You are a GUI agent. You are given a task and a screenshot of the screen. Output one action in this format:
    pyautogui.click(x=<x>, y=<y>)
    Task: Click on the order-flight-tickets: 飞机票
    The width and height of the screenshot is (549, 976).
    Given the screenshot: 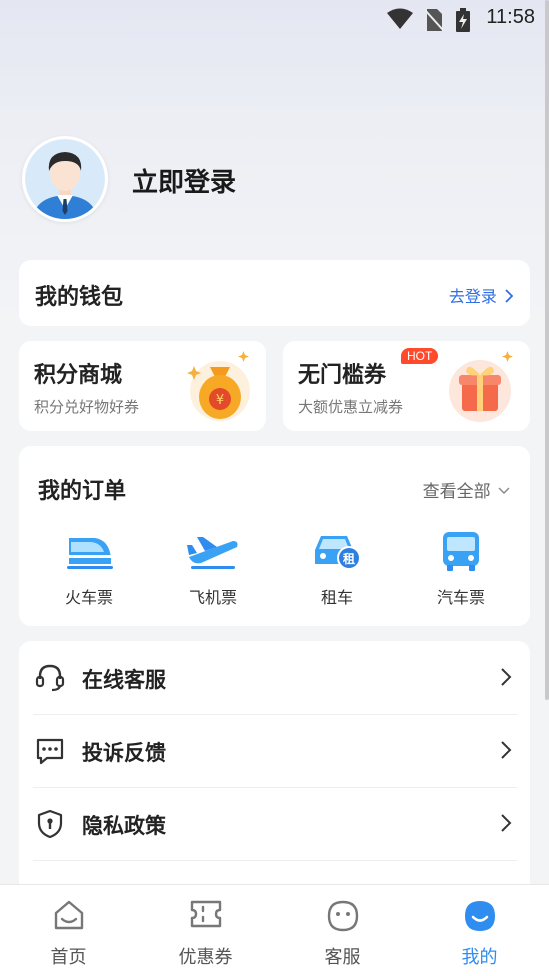 What is the action you would take?
    pyautogui.click(x=213, y=567)
    